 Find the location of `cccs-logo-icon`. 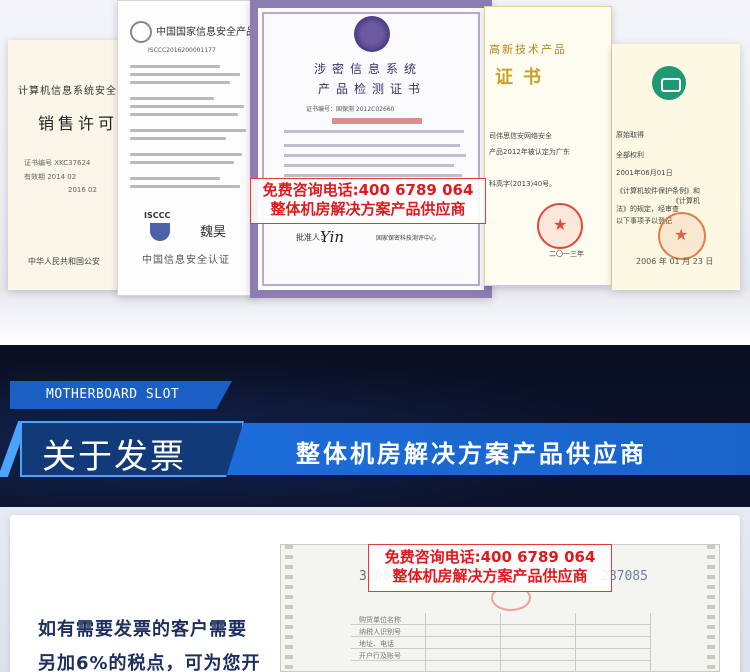

cccs-logo-icon is located at coordinates (141, 32).